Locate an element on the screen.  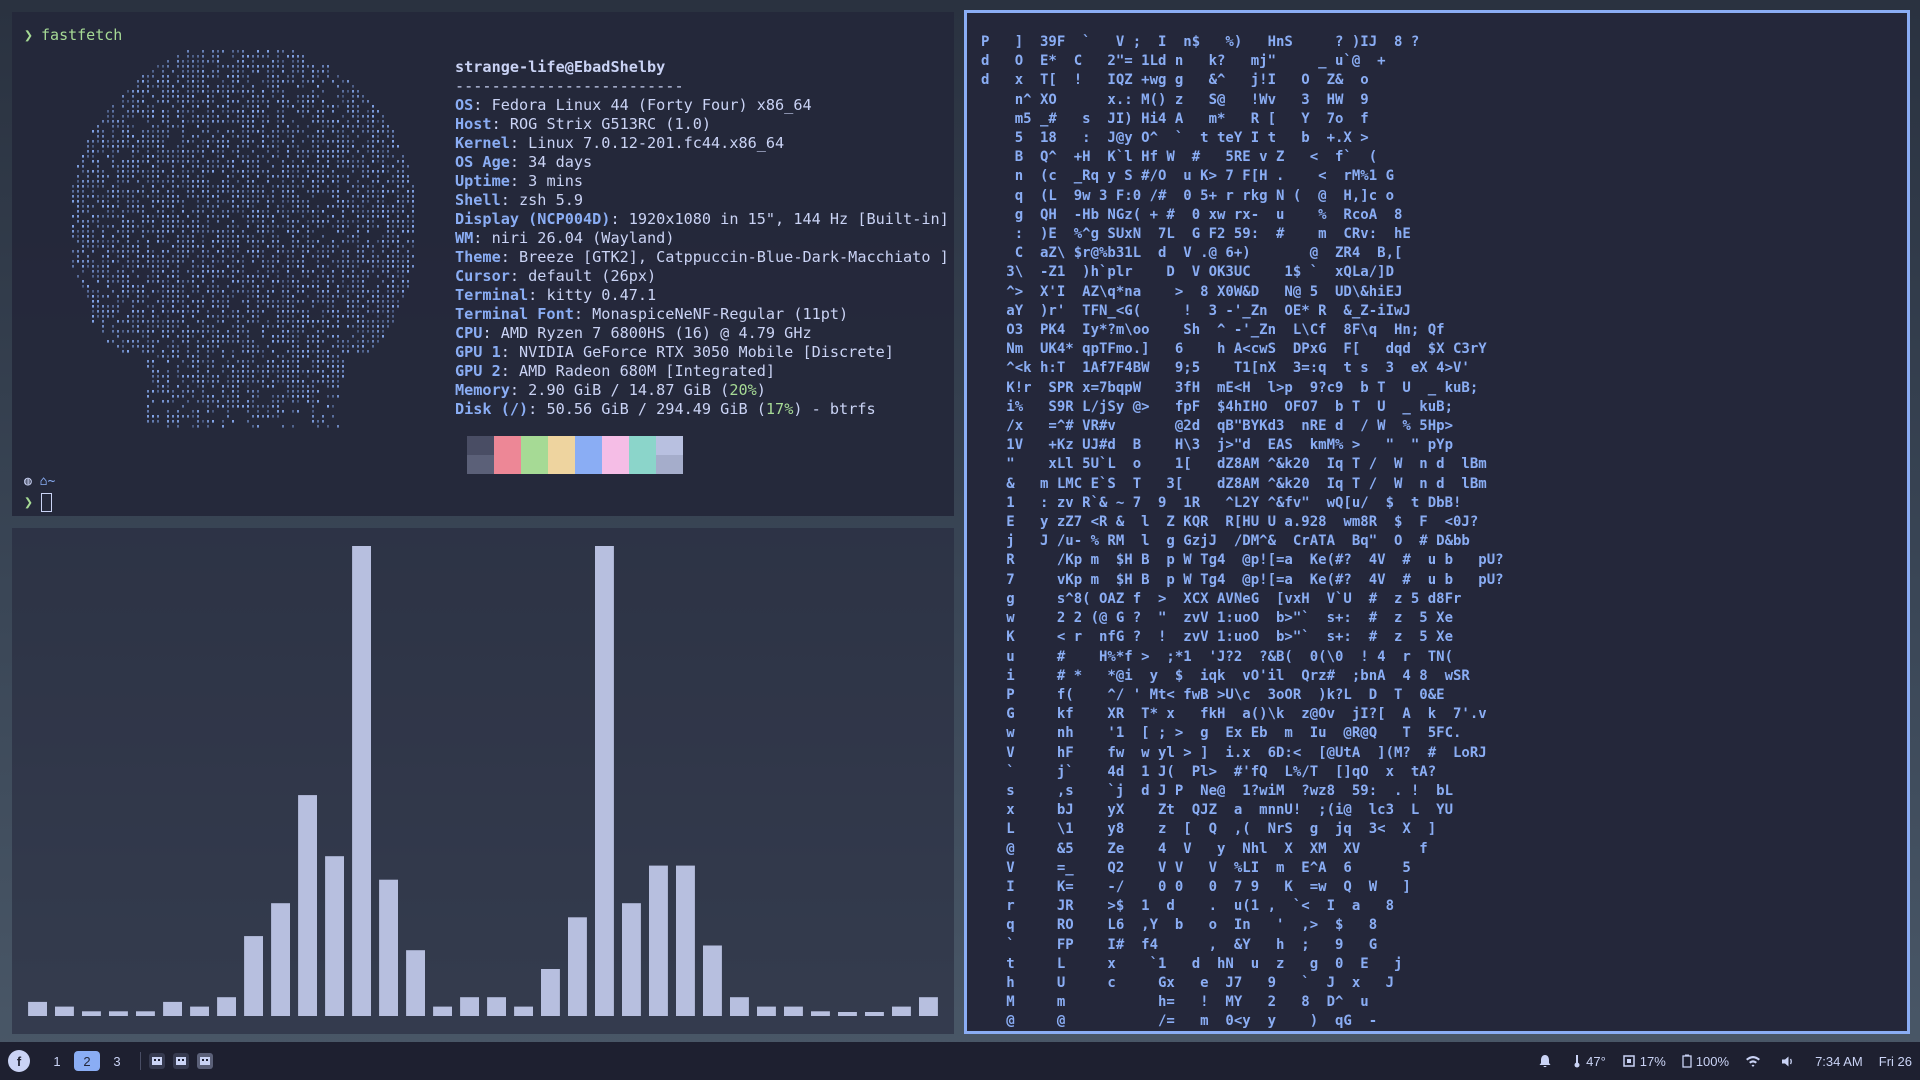
fedora-logo-icon: f is located at coordinates (19, 1061).